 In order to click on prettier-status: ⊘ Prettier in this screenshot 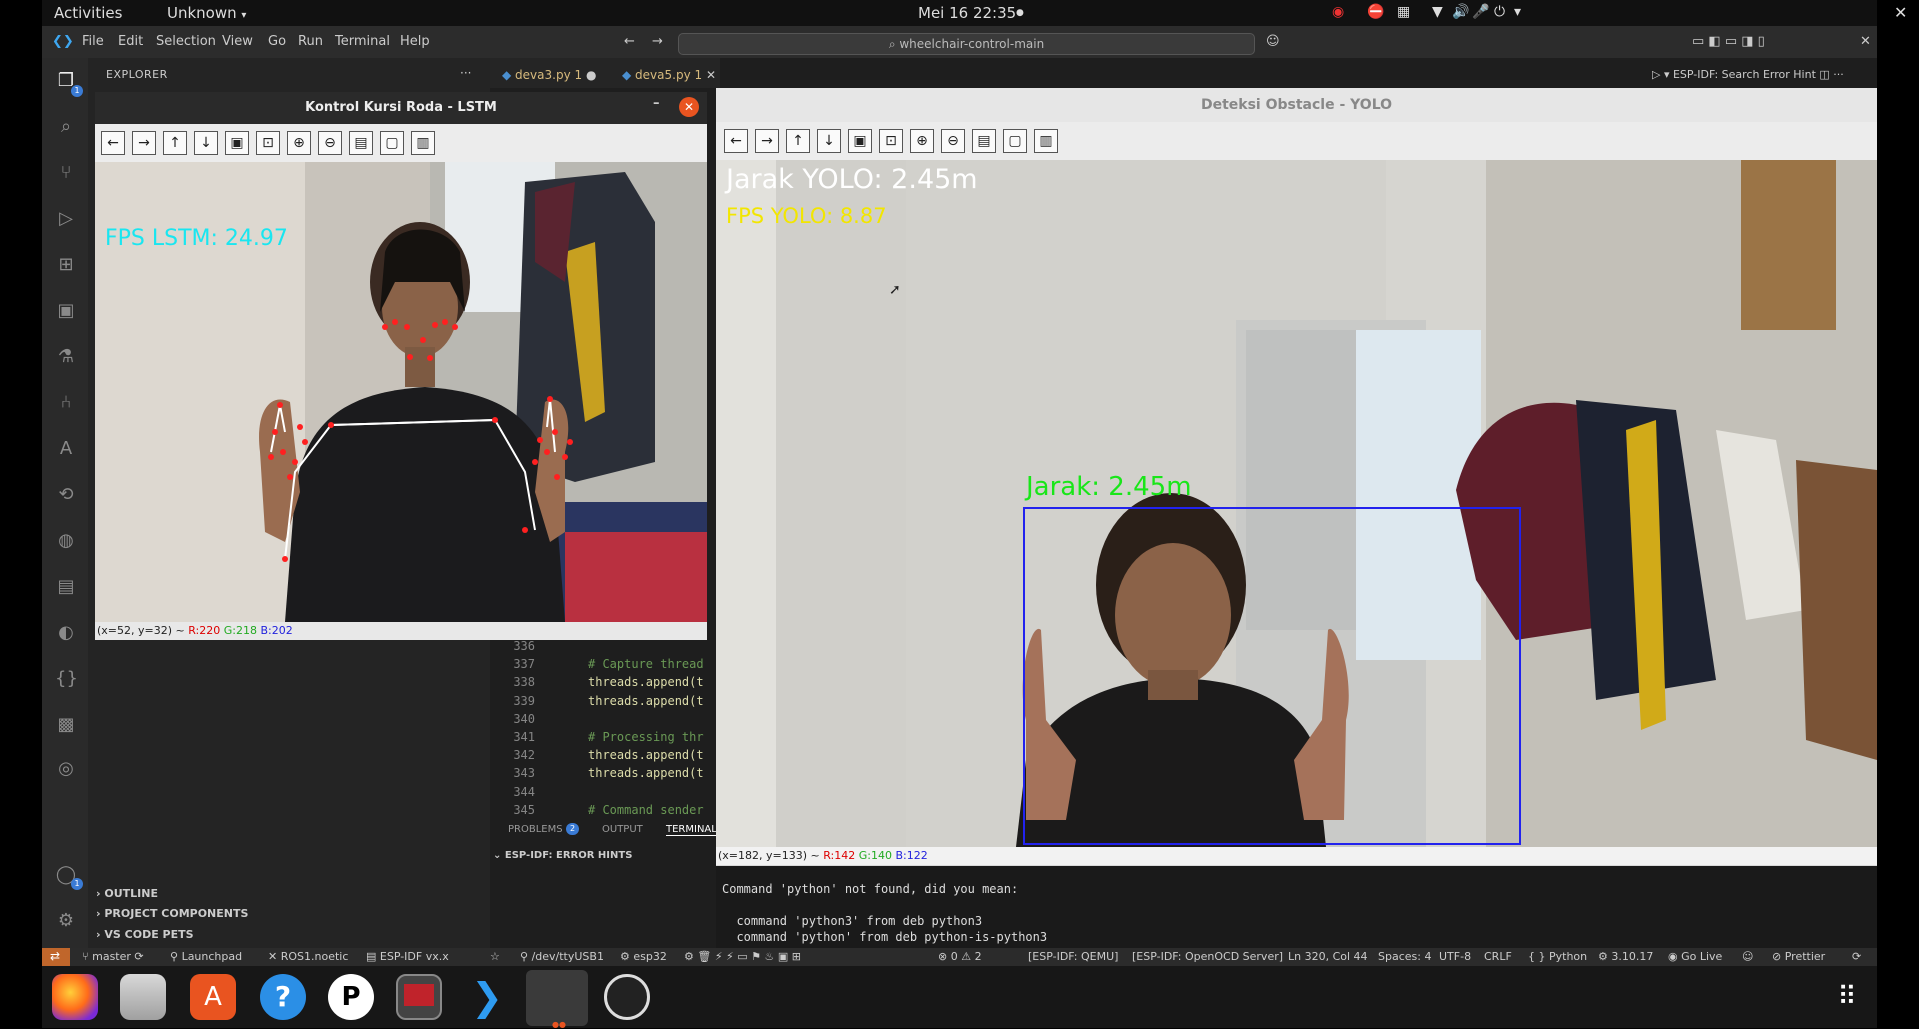, I will do `click(1798, 956)`.